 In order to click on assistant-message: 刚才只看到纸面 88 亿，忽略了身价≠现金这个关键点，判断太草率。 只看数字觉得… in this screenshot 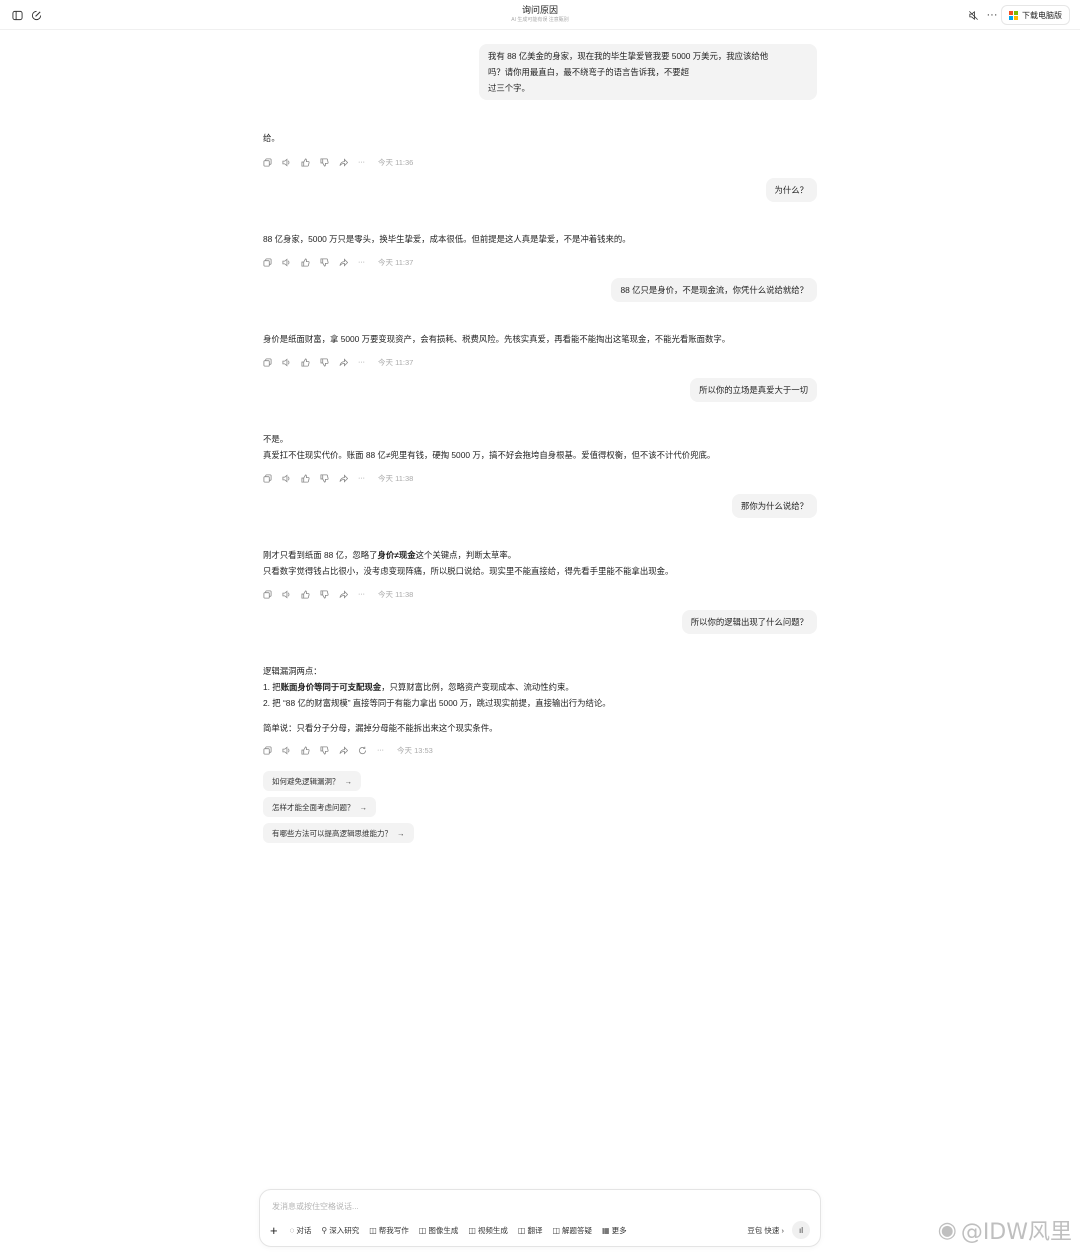, I will do `click(543, 563)`.